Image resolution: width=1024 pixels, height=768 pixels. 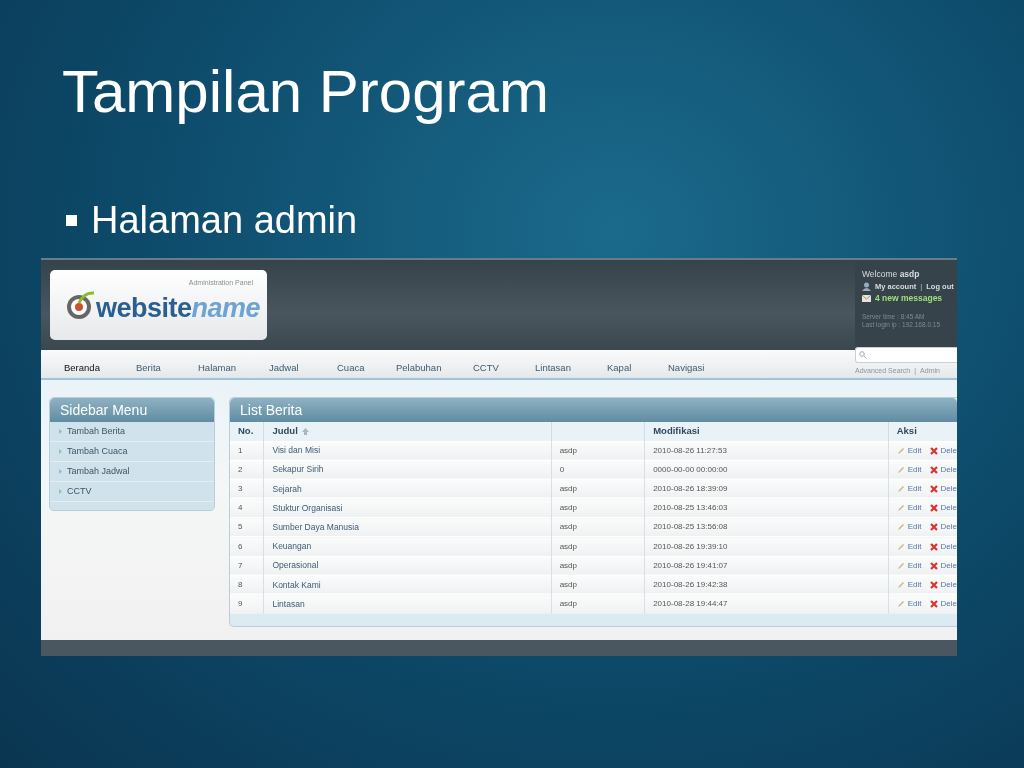 What do you see at coordinates (132, 492) in the screenshot?
I see `sidebar-item: CCTV` at bounding box center [132, 492].